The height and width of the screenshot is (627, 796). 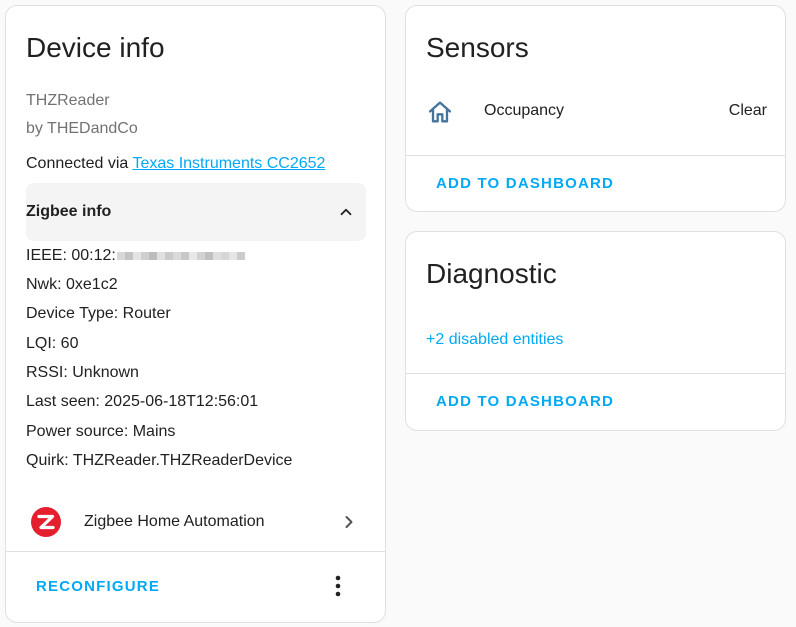 I want to click on ieee-line: IEEE: 00:12:, so click(x=135, y=256).